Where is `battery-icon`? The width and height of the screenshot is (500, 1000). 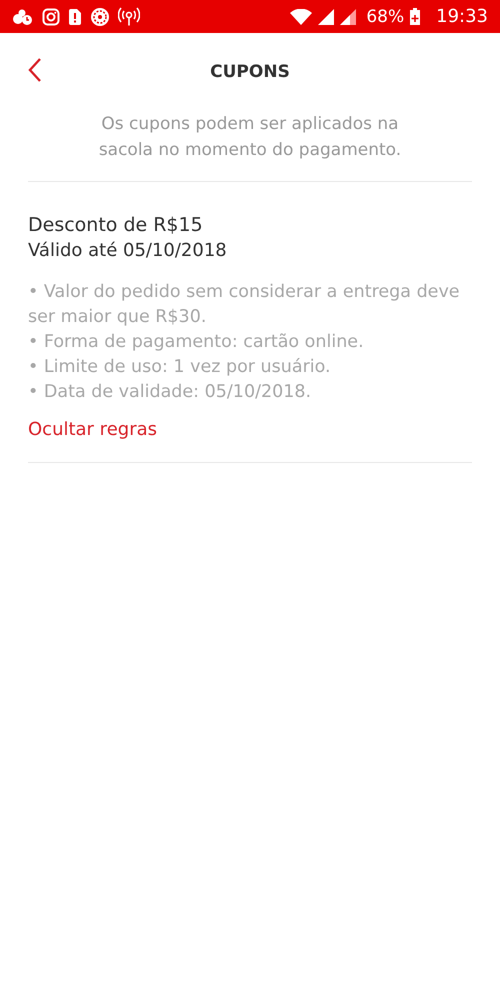 battery-icon is located at coordinates (415, 16).